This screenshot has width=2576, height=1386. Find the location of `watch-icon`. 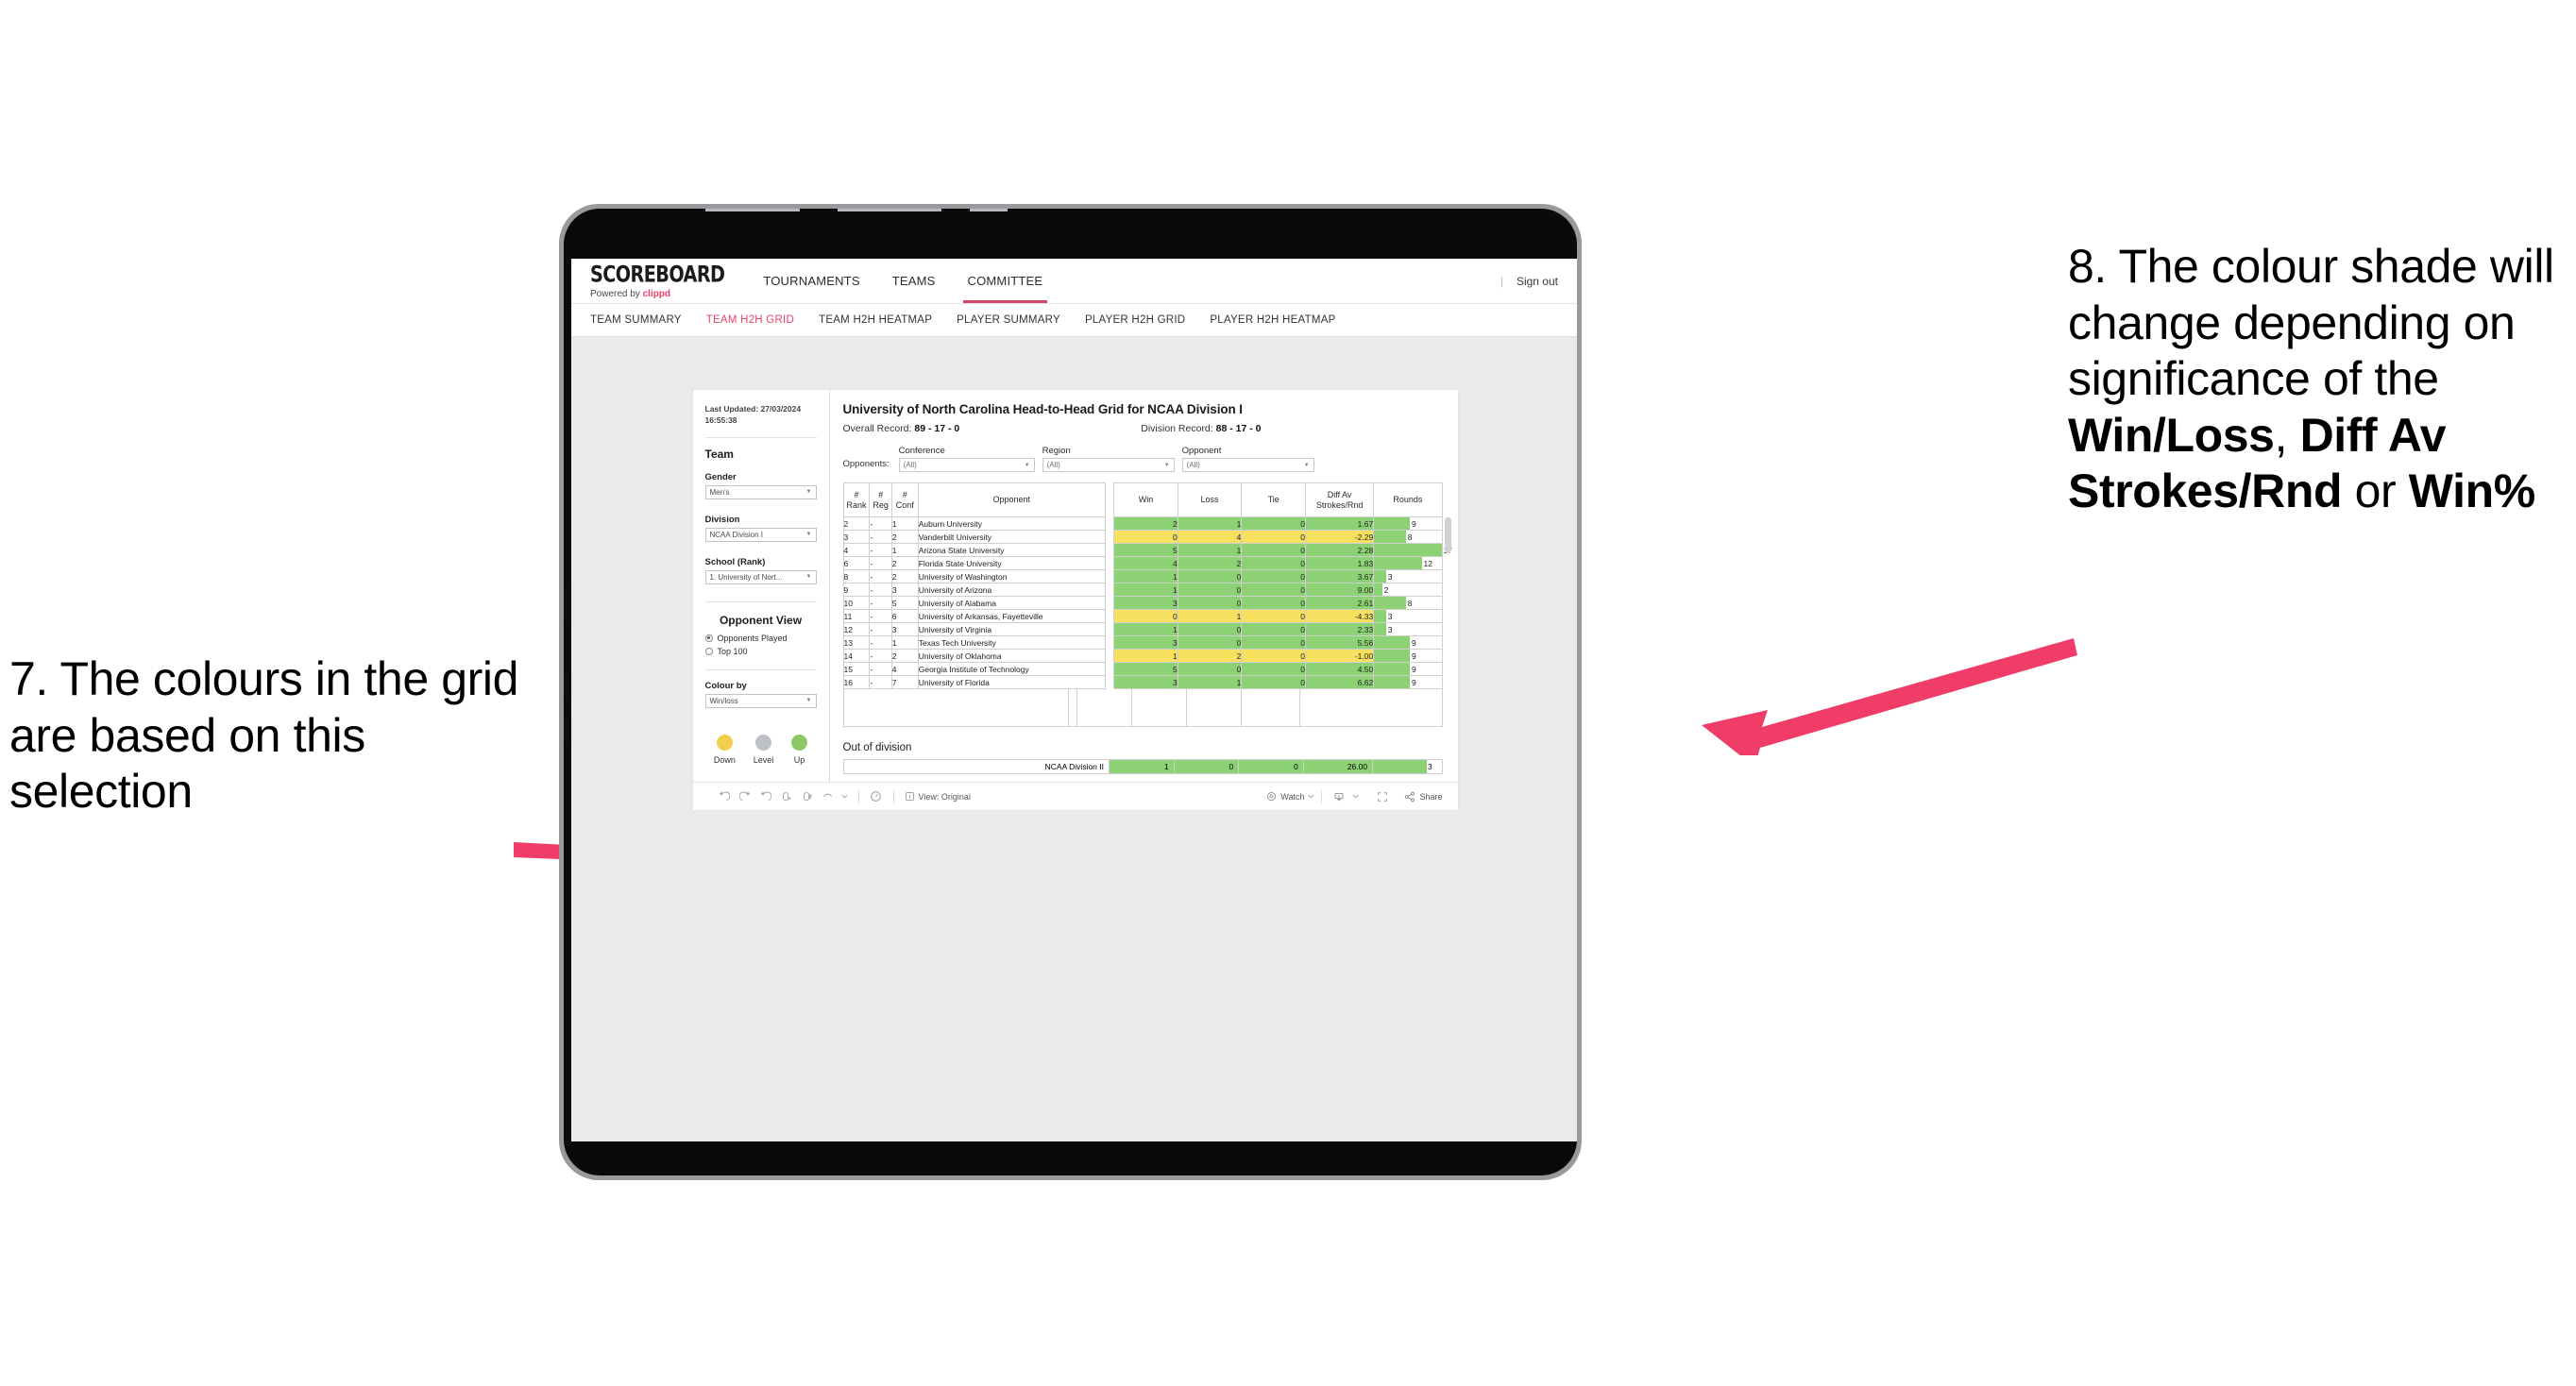

watch-icon is located at coordinates (1272, 796).